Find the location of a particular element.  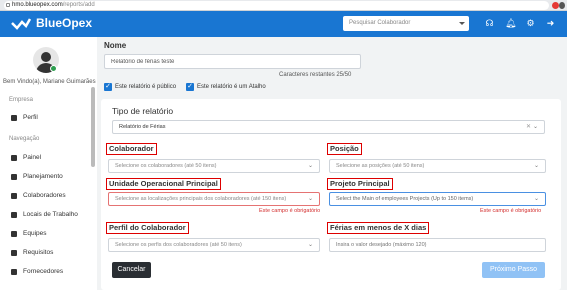

truck-icon is located at coordinates (14, 271).